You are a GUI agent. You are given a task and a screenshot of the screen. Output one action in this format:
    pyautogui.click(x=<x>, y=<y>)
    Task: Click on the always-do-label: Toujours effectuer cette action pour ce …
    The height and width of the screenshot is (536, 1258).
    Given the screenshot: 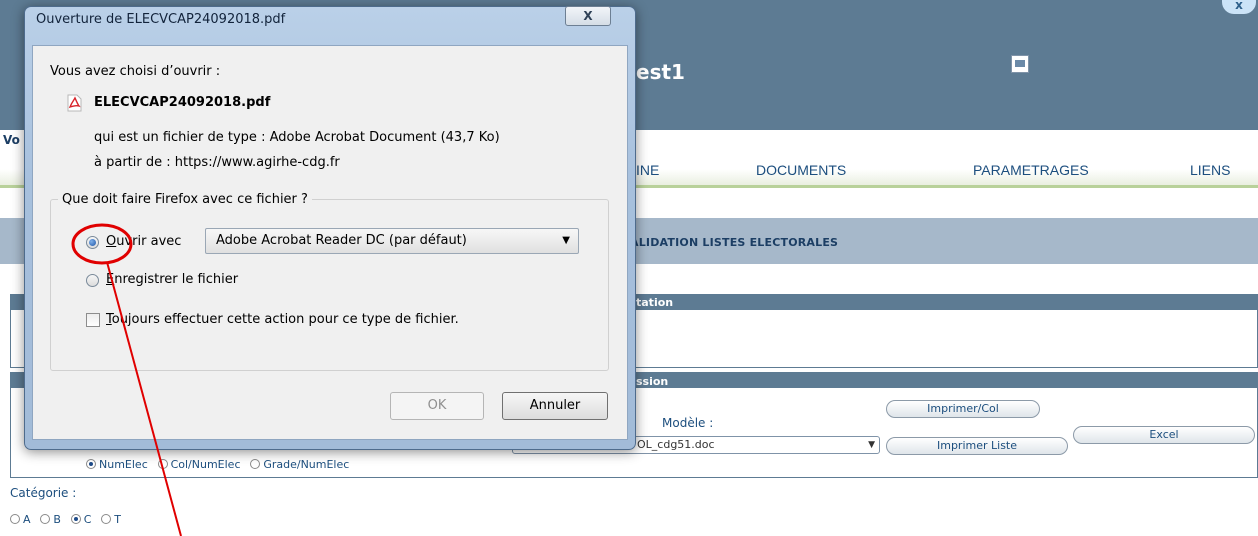 What is the action you would take?
    pyautogui.click(x=282, y=319)
    